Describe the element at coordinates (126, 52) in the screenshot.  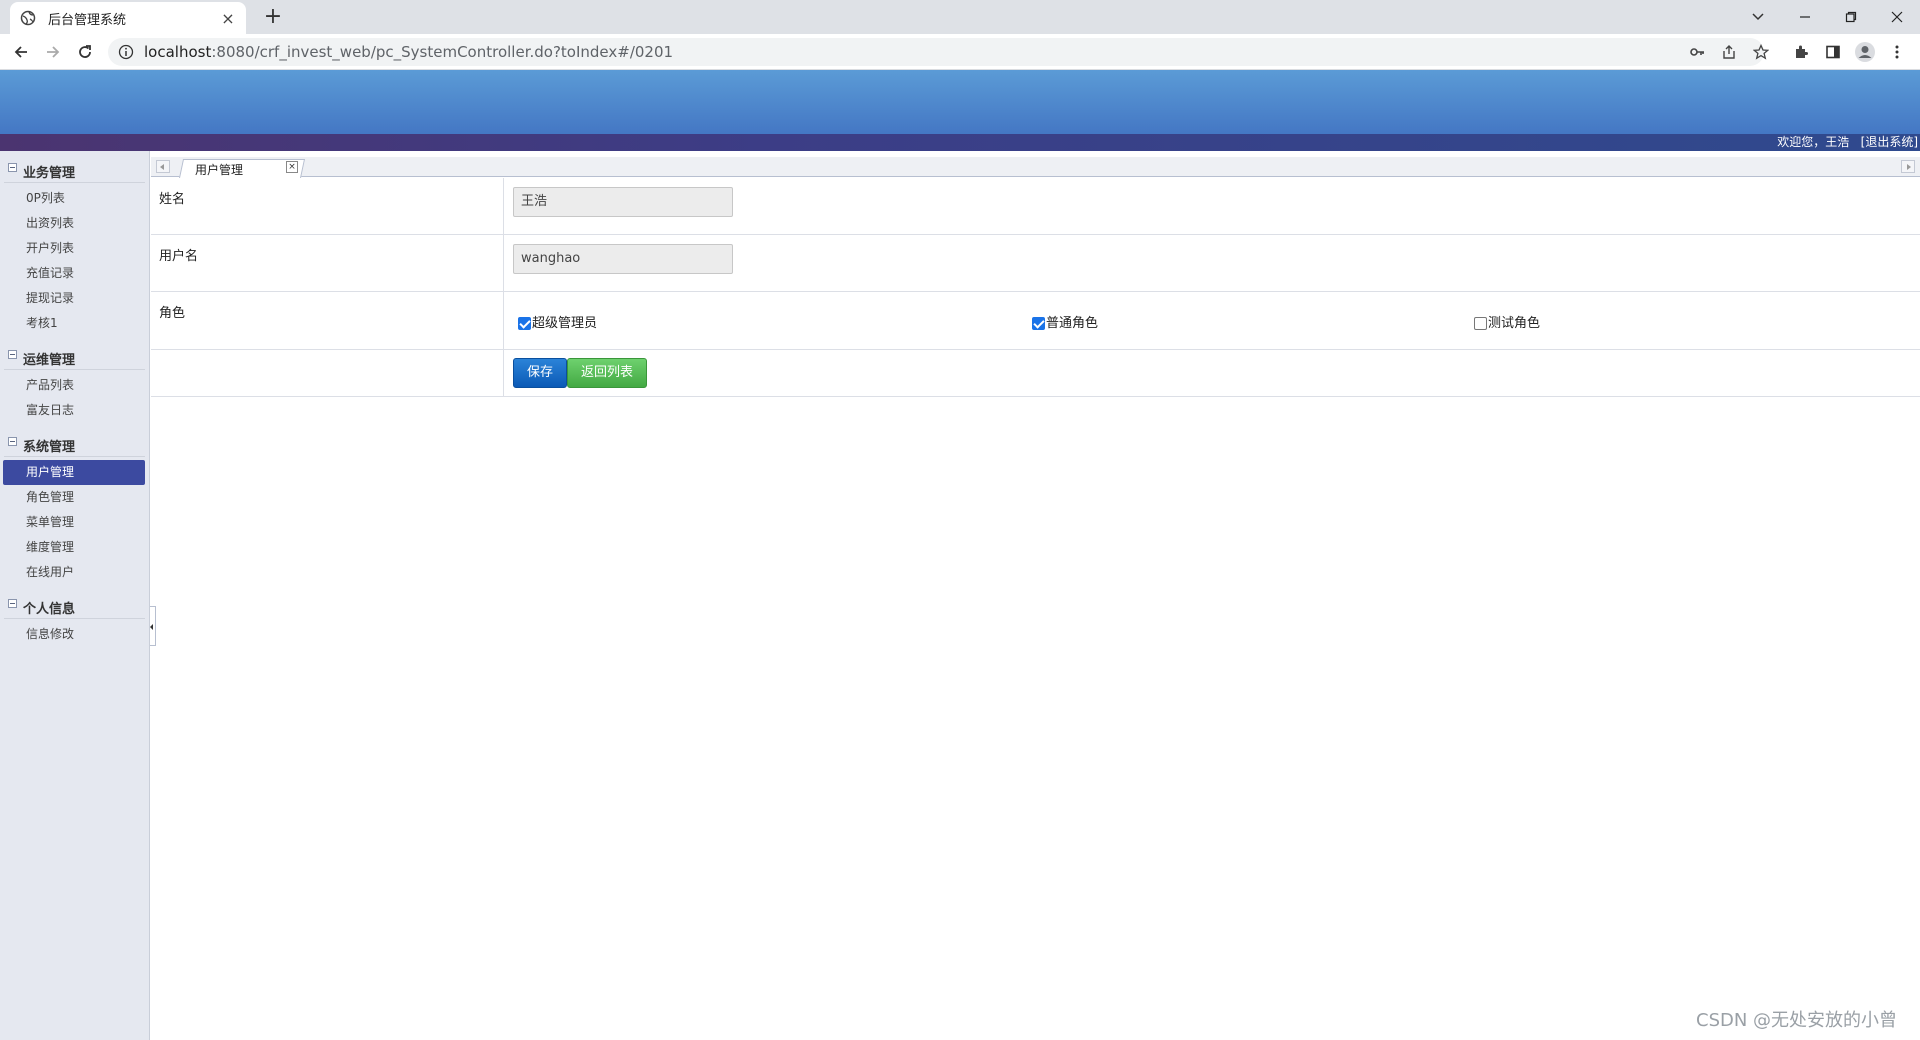
I see `site-info-icon` at that location.